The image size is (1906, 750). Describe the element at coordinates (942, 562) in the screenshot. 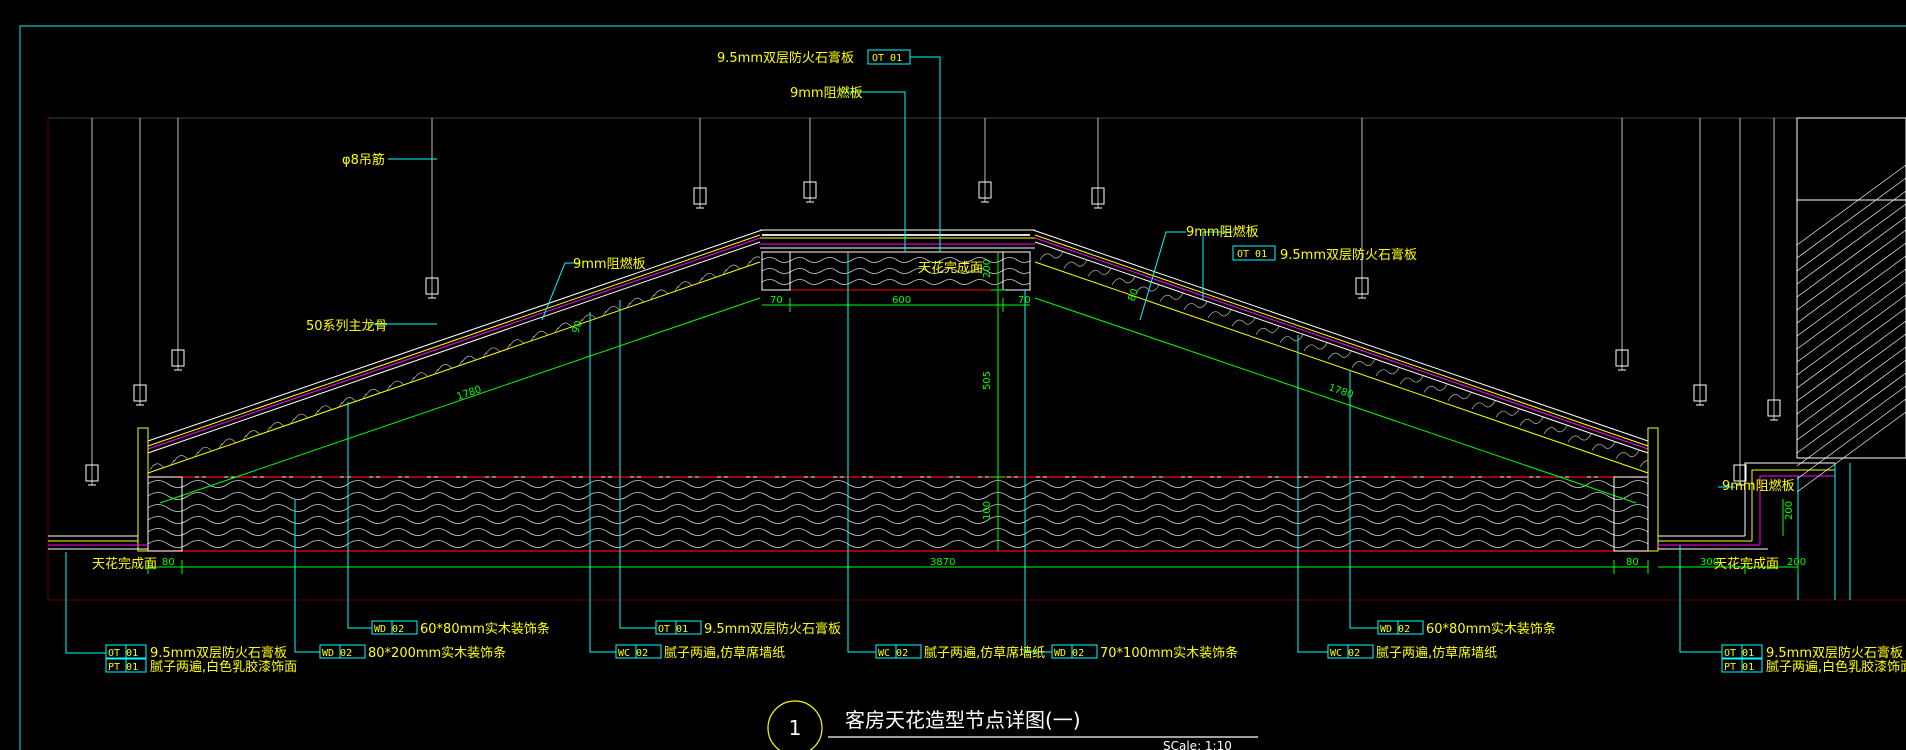

I see `dim-3870: 3870` at that location.